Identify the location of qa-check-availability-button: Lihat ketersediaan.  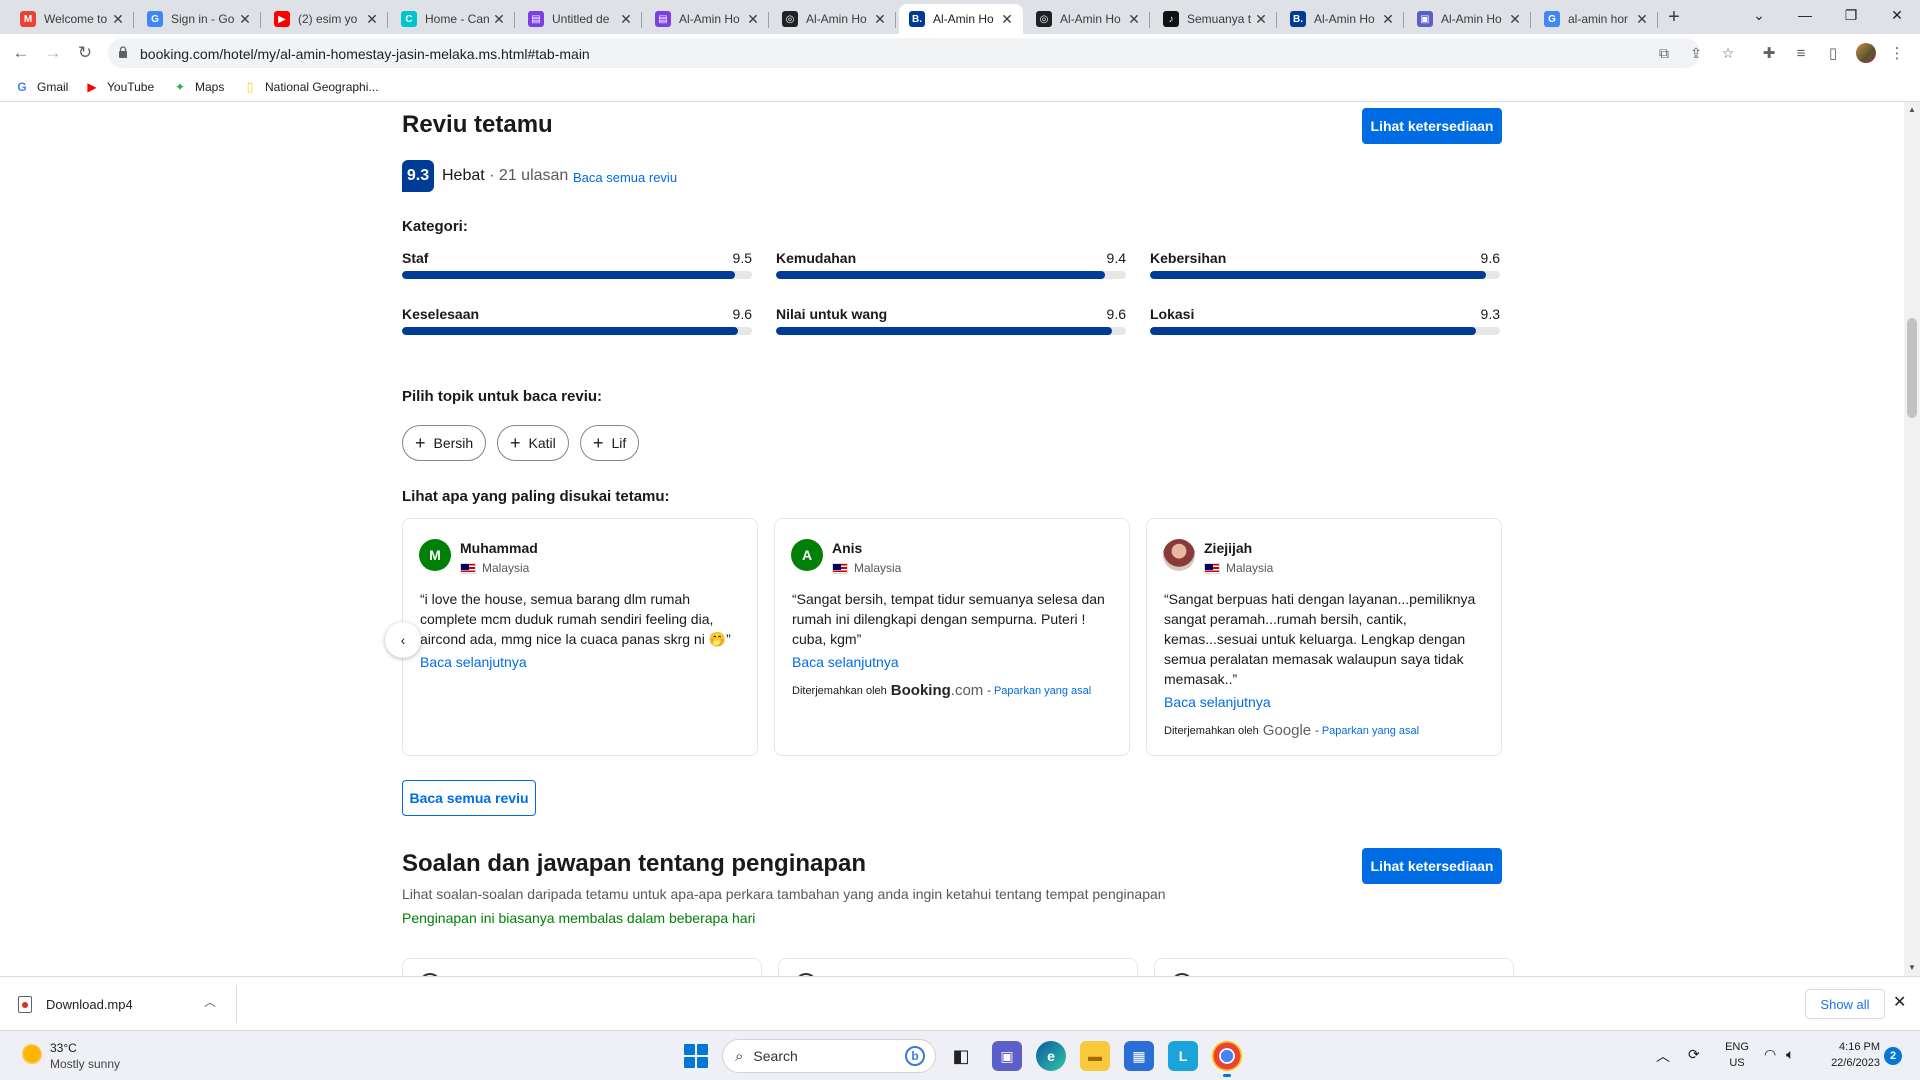
(1432, 866).